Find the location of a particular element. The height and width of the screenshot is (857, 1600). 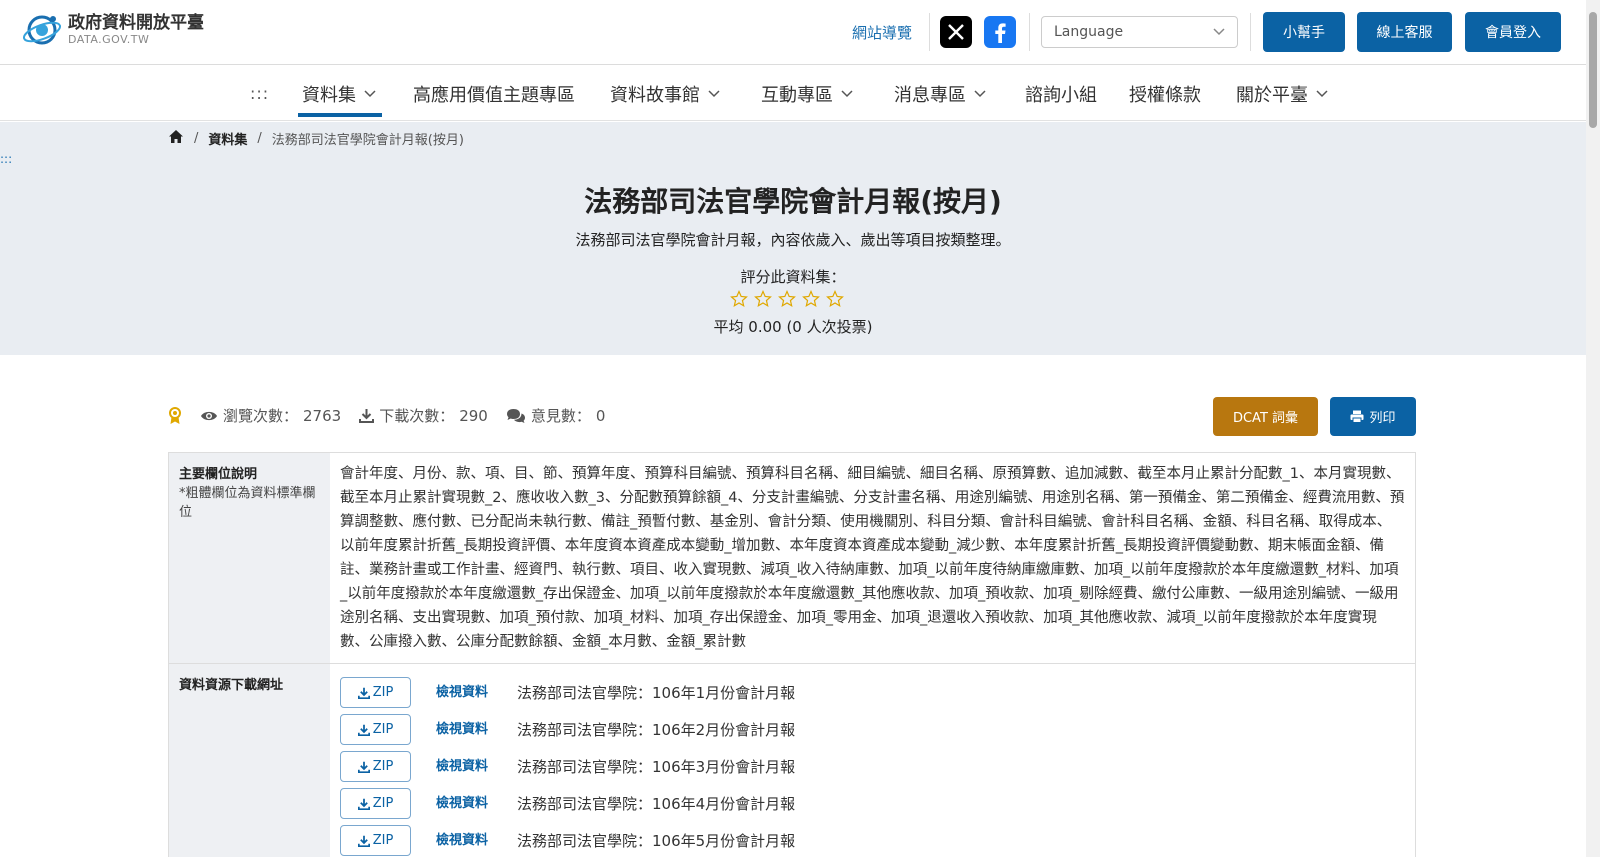

nav-item-news: 消息專區 is located at coordinates (940, 94).